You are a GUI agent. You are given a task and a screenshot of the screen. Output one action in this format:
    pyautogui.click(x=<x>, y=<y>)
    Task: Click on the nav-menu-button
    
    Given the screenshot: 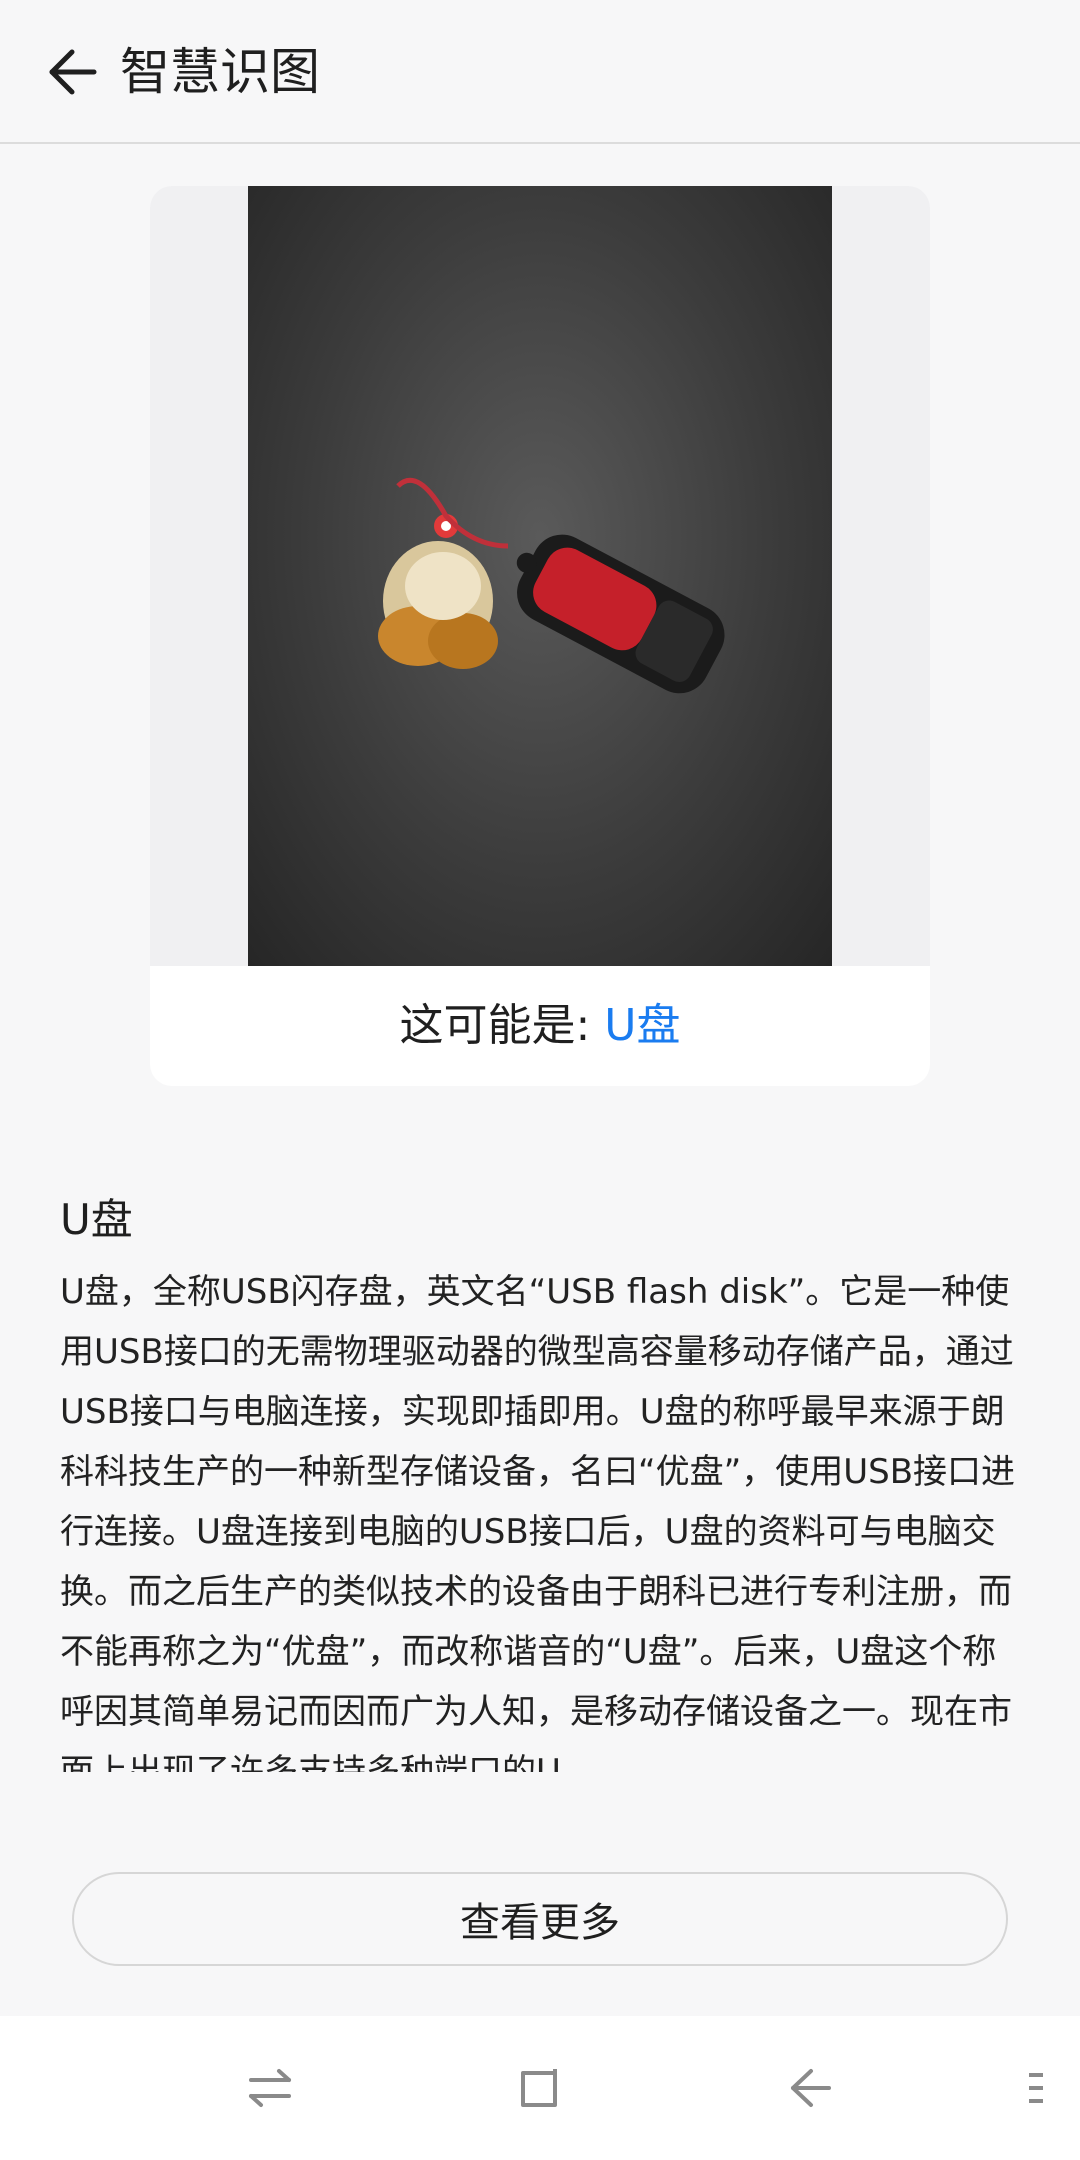 What is the action you would take?
    pyautogui.click(x=1036, y=2088)
    